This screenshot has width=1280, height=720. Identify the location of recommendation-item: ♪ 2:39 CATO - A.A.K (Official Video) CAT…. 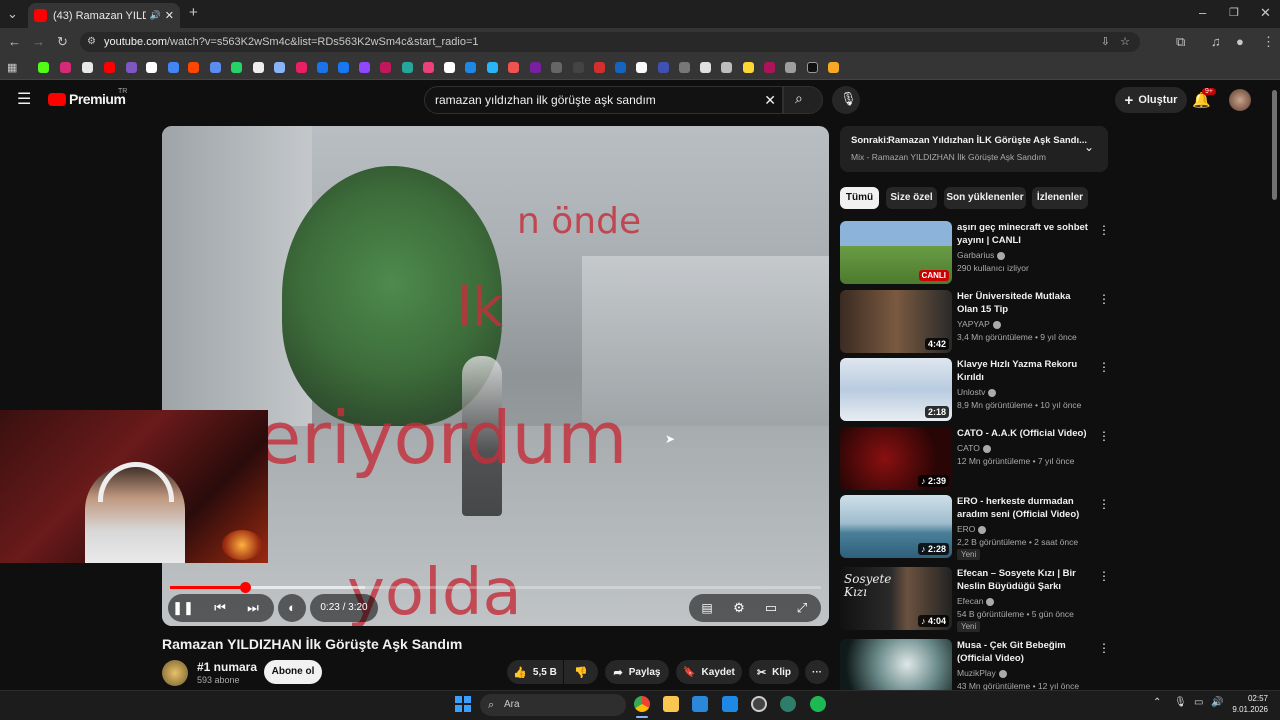
(975, 459).